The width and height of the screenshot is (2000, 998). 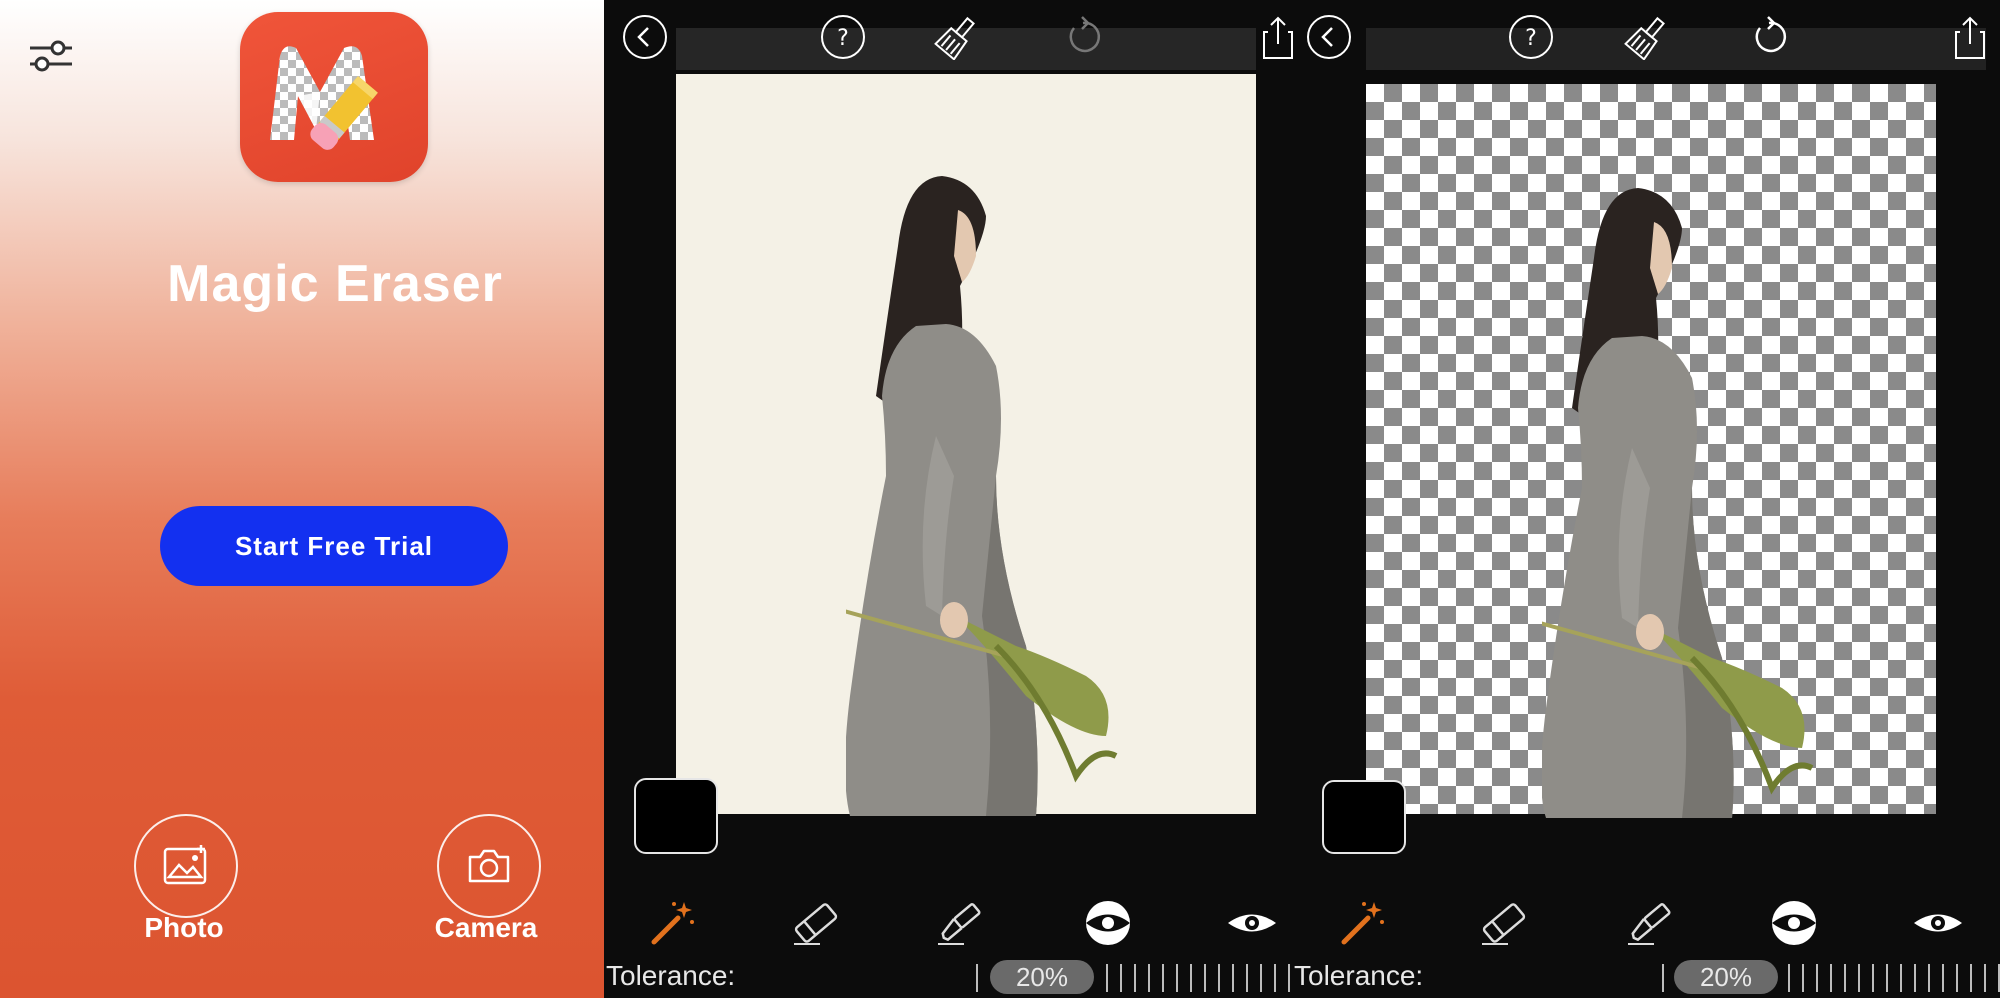 I want to click on toolbar-strip, so click(x=1676, y=49).